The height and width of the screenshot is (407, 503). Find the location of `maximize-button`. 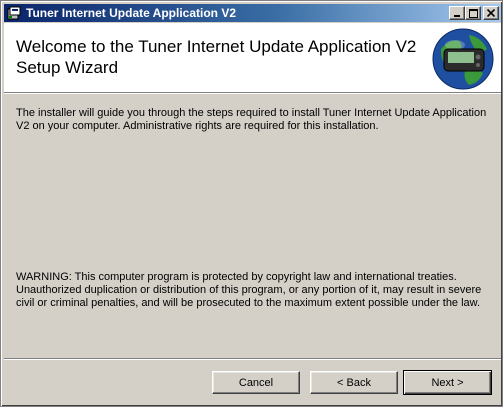

maximize-button is located at coordinates (473, 13).